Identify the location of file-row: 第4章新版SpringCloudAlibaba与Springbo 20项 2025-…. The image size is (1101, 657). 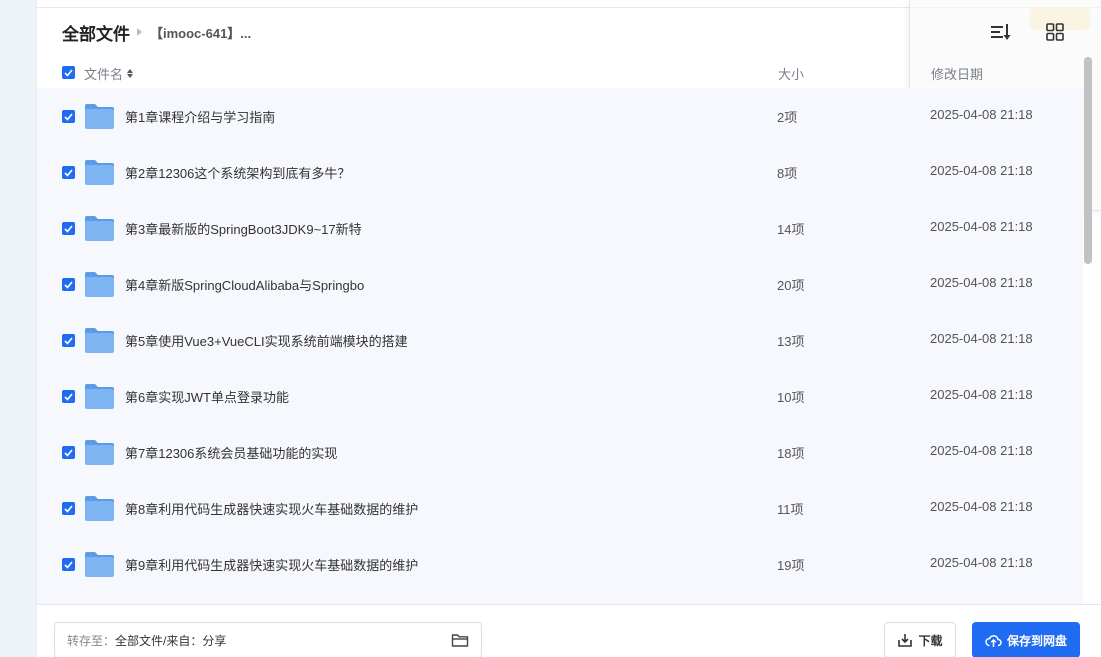
(560, 284).